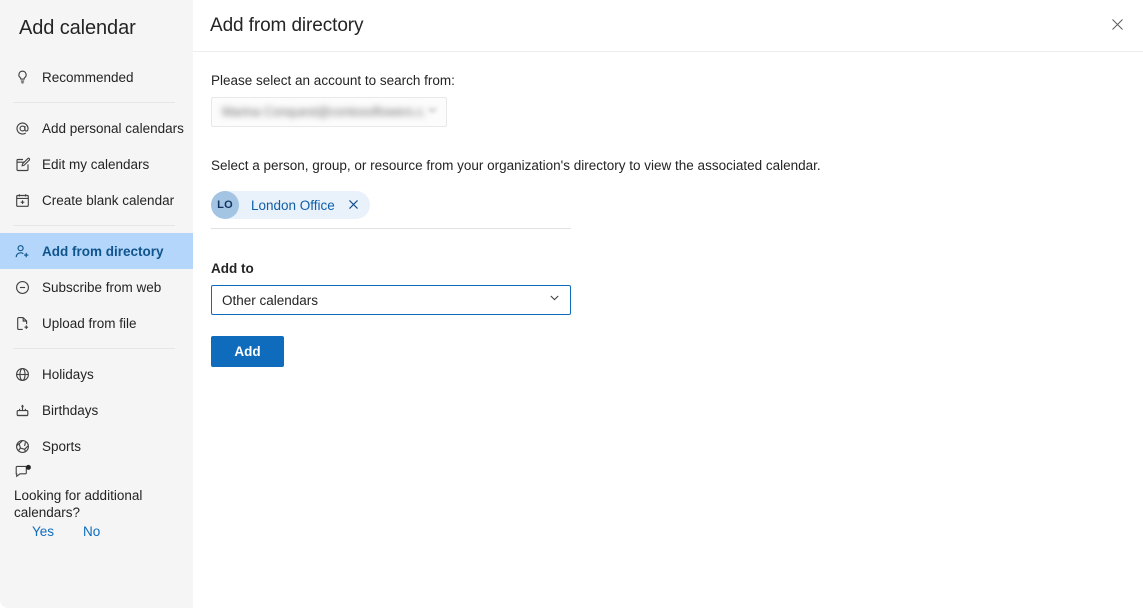  I want to click on account-select-label: Please select an account to search from:, so click(333, 80).